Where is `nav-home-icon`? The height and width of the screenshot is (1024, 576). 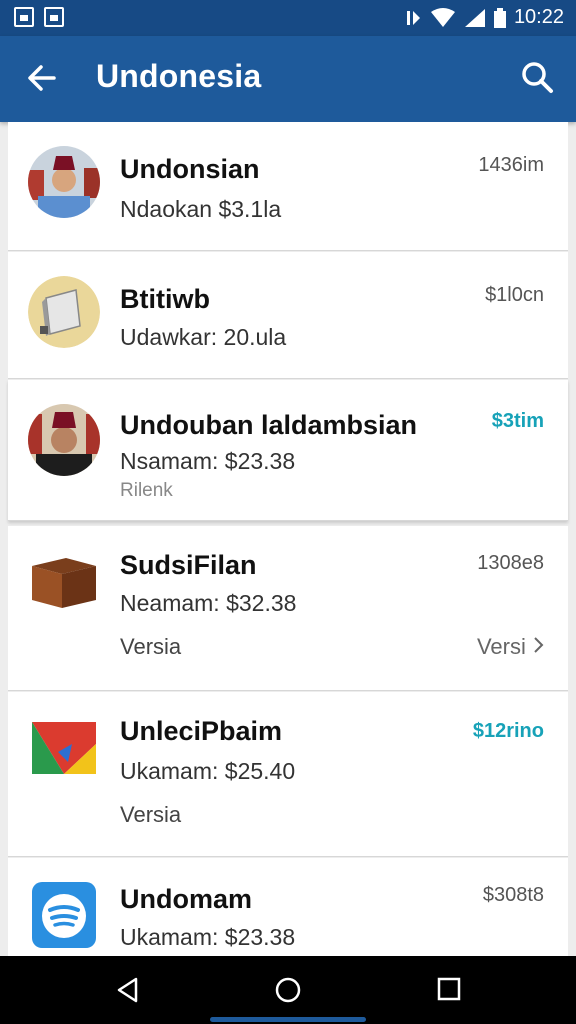
nav-home-icon is located at coordinates (288, 990).